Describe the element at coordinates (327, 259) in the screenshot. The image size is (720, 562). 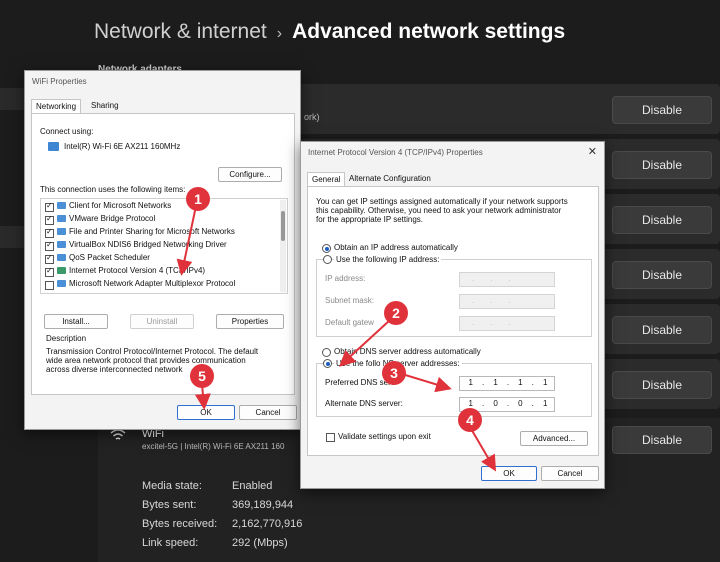
I see `use-following-ip-radio` at that location.